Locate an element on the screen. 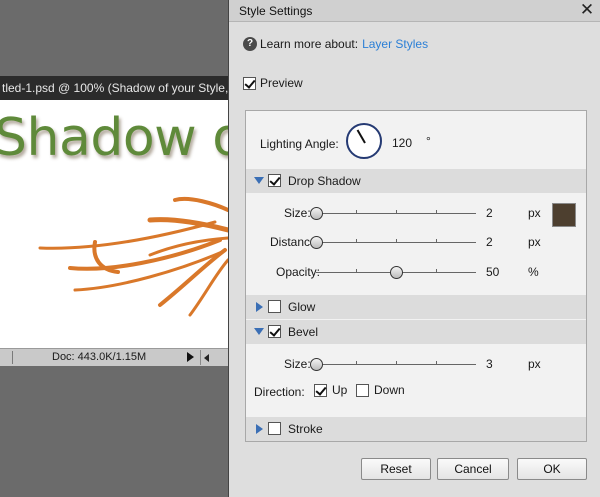 The height and width of the screenshot is (497, 600). drop-shadow-label: Drop Shadow is located at coordinates (324, 181).